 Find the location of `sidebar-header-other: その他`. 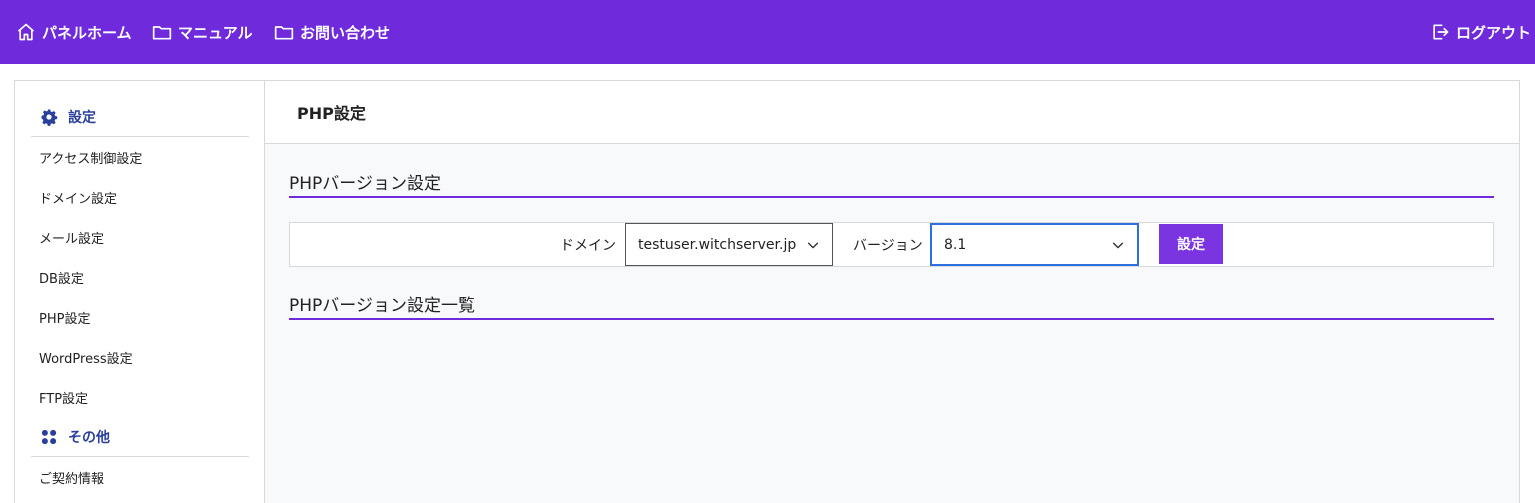

sidebar-header-other: その他 is located at coordinates (140, 437).